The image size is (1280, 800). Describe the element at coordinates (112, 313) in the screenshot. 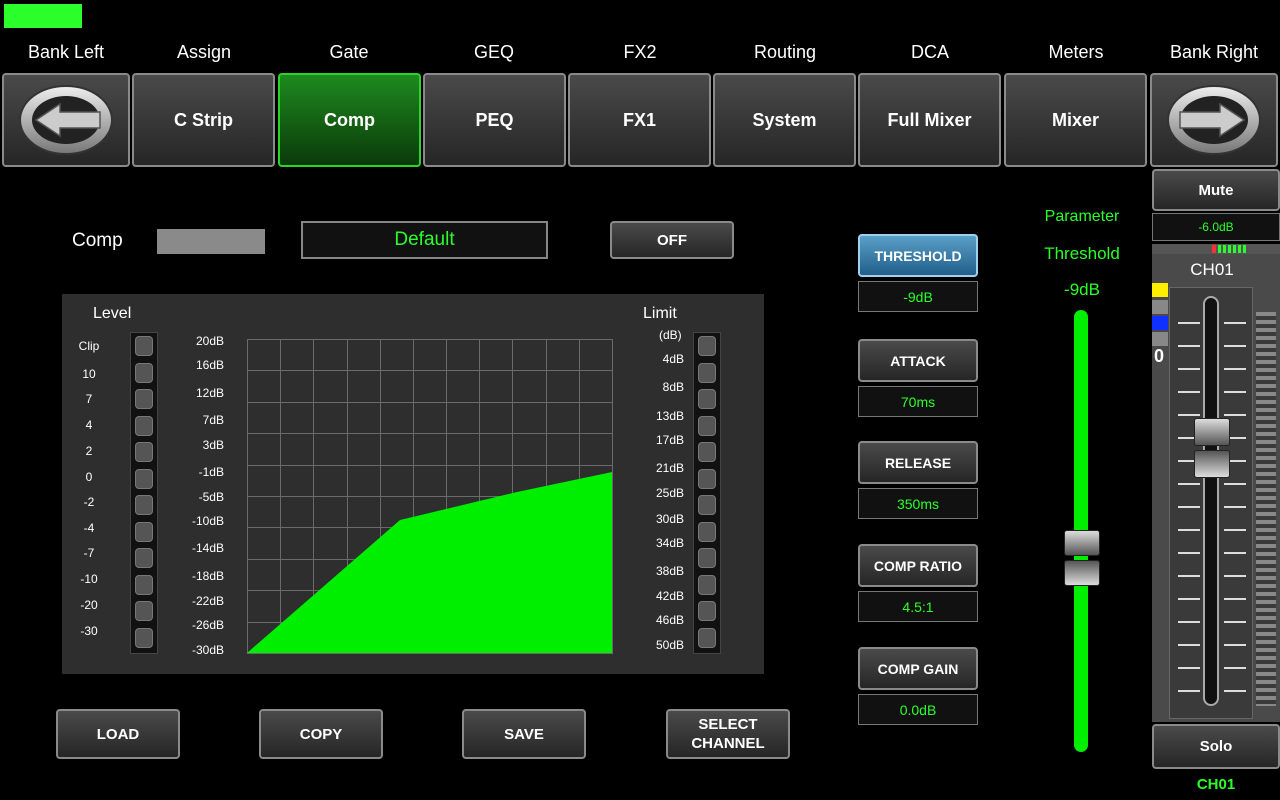

I see `level-label: Level` at that location.